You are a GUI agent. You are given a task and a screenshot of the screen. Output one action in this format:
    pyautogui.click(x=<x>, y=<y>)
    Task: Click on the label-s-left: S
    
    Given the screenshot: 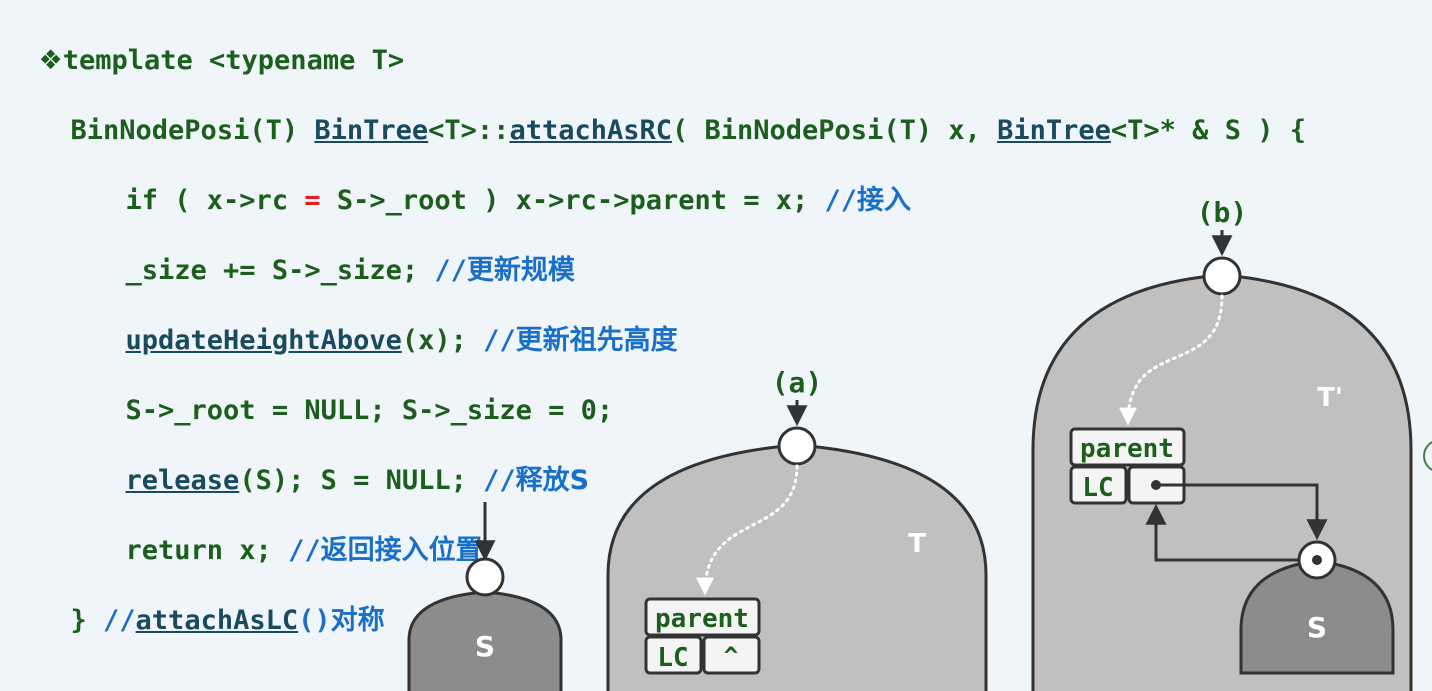 What is the action you would take?
    pyautogui.click(x=485, y=646)
    